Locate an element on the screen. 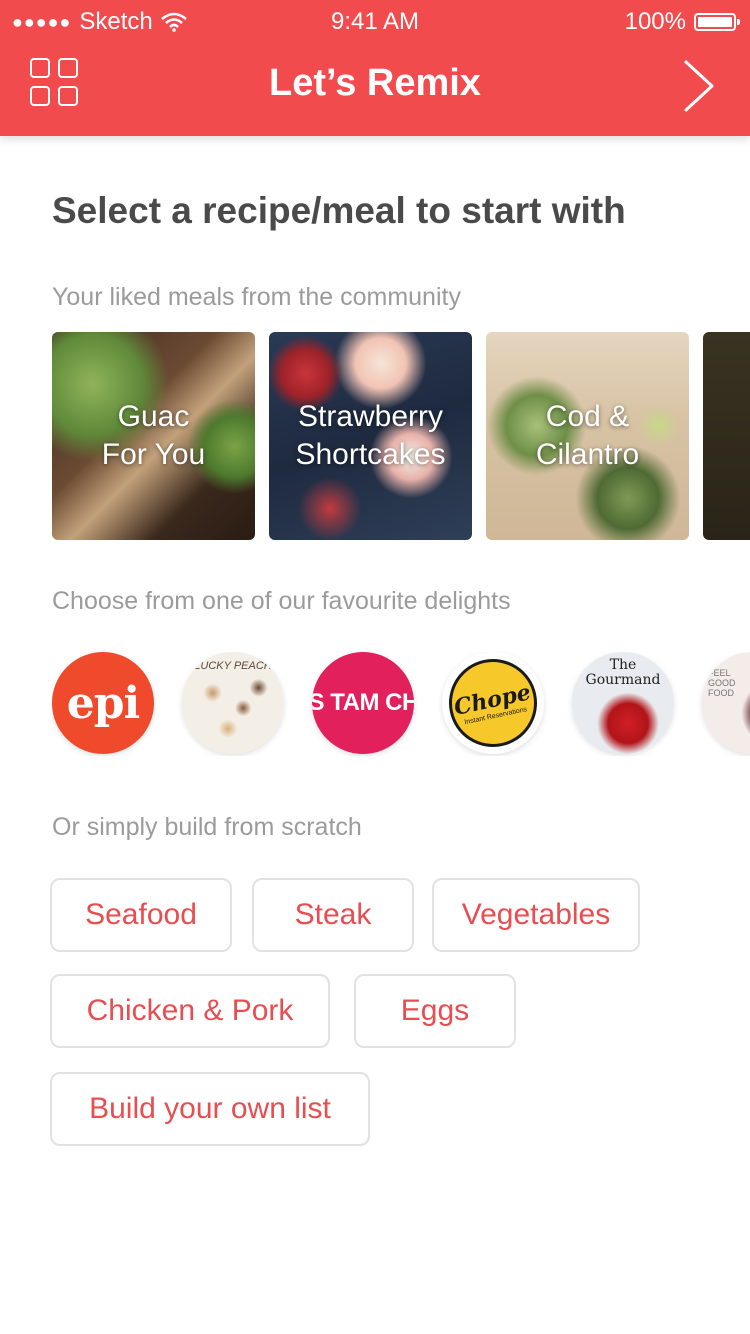 The image size is (750, 1334). chip-eggs: Eggs is located at coordinates (435, 1011).